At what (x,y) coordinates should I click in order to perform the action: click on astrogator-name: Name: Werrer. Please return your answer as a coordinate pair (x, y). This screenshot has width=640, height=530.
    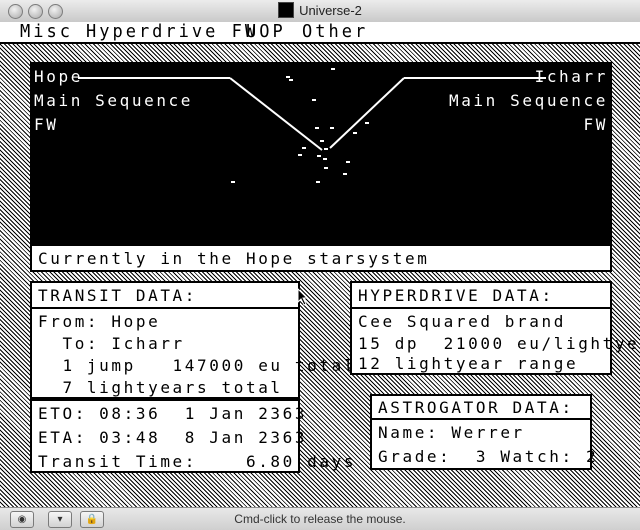
    Looking at the image, I should click on (451, 432).